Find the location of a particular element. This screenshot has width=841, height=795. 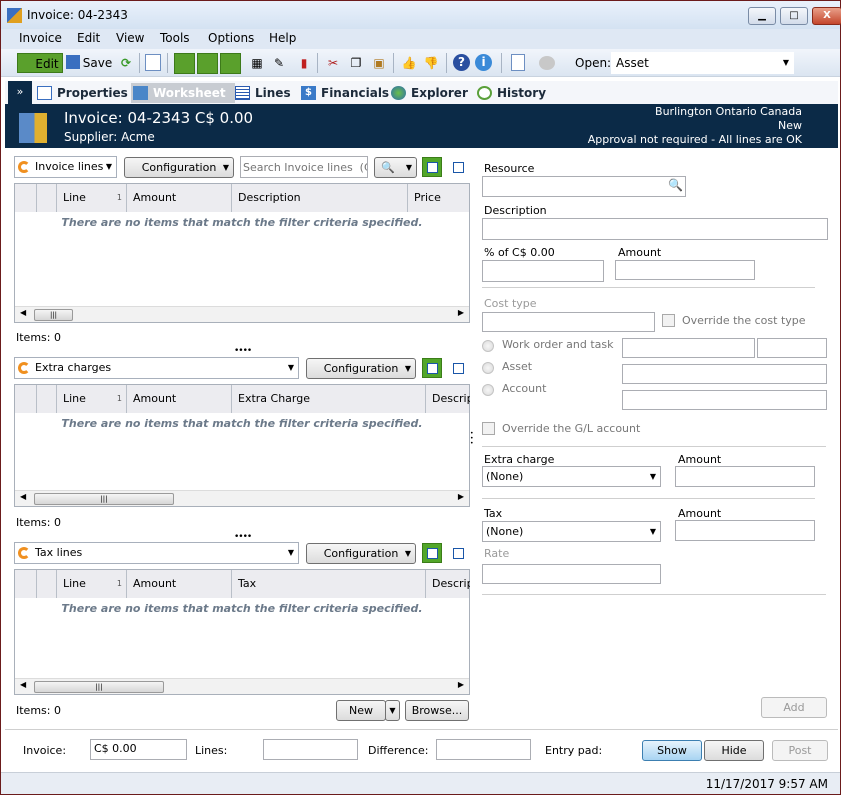

work-order-input is located at coordinates (688, 348).